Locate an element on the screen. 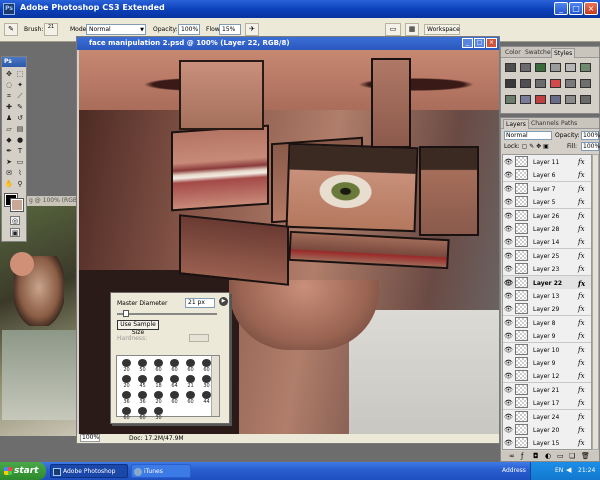 This screenshot has height=480, width=600. brush-preset: 21 is located at coordinates (190, 381).